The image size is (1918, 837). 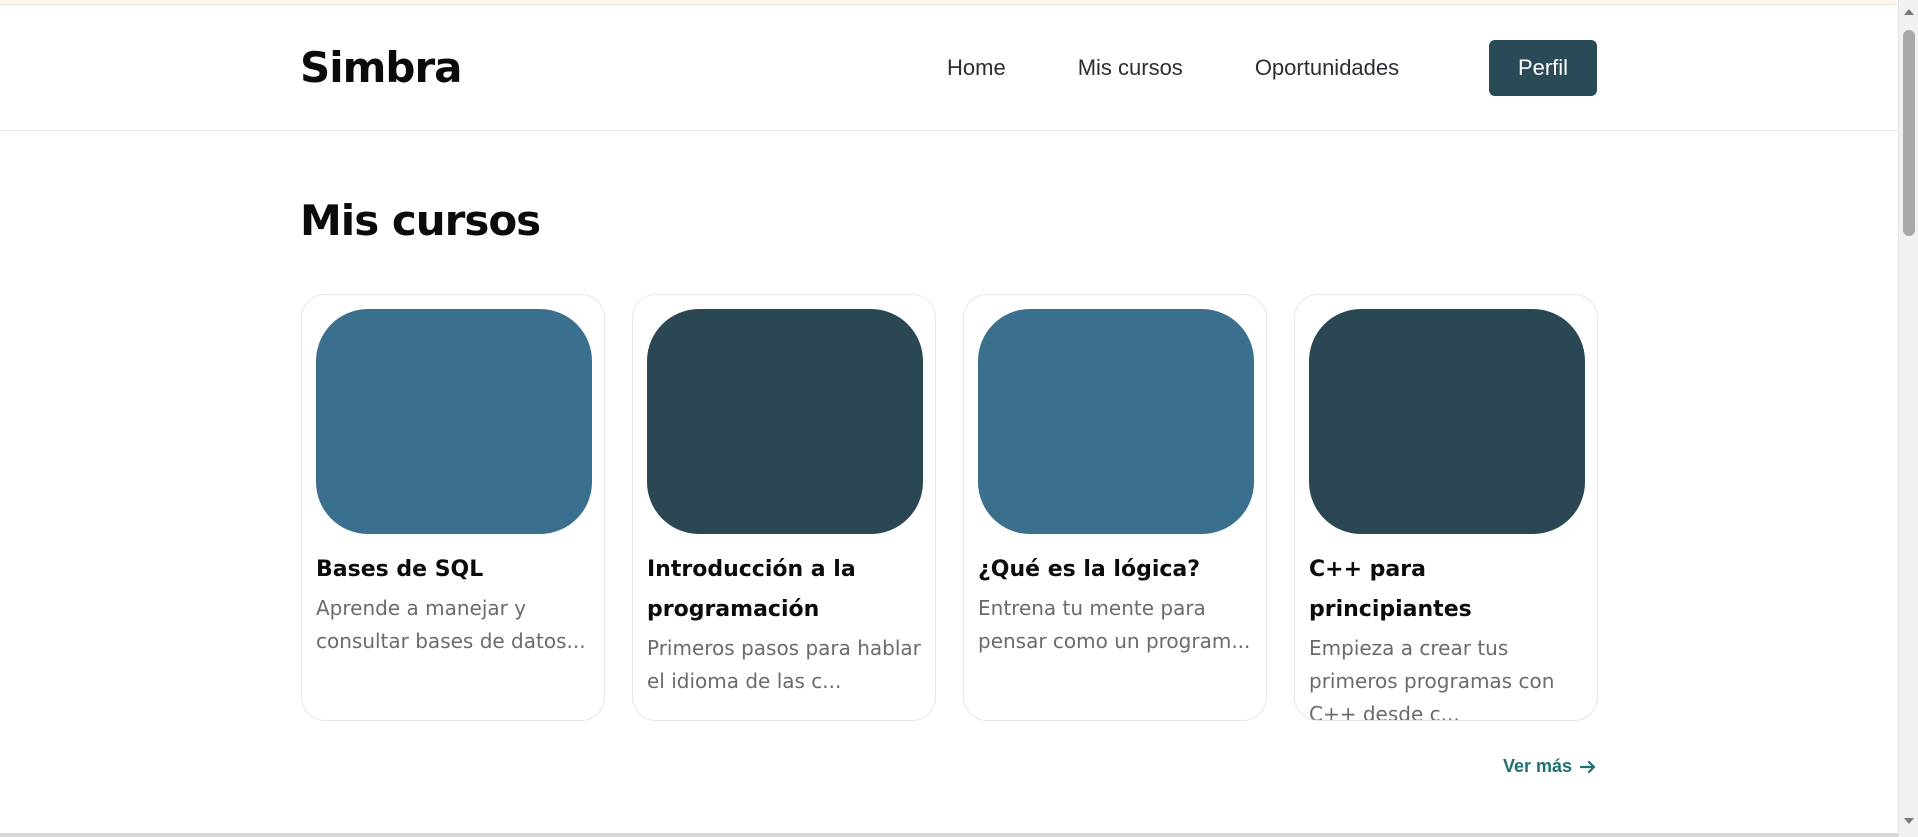 I want to click on nav-link-mis-cursos: Mis cursos, so click(x=1130, y=68).